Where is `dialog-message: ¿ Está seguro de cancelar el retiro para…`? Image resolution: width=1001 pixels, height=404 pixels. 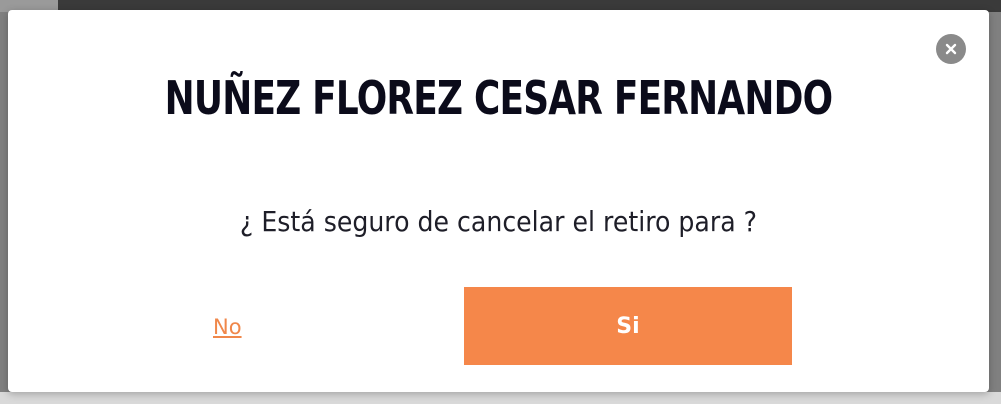 dialog-message: ¿ Está seguro de cancelar el retiro para… is located at coordinates (498, 221).